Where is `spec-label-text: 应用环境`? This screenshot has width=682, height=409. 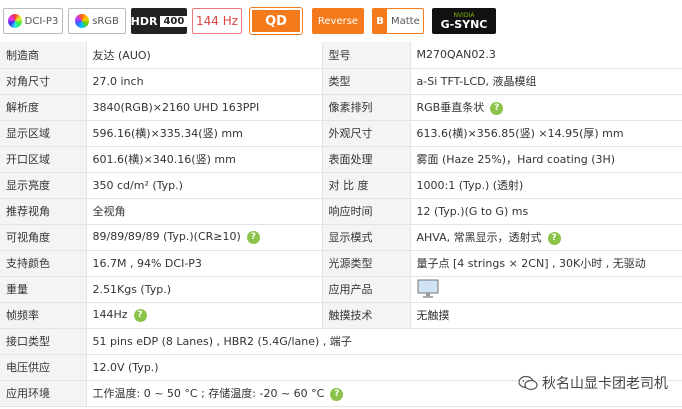
spec-label-text: 应用环境 is located at coordinates (28, 393).